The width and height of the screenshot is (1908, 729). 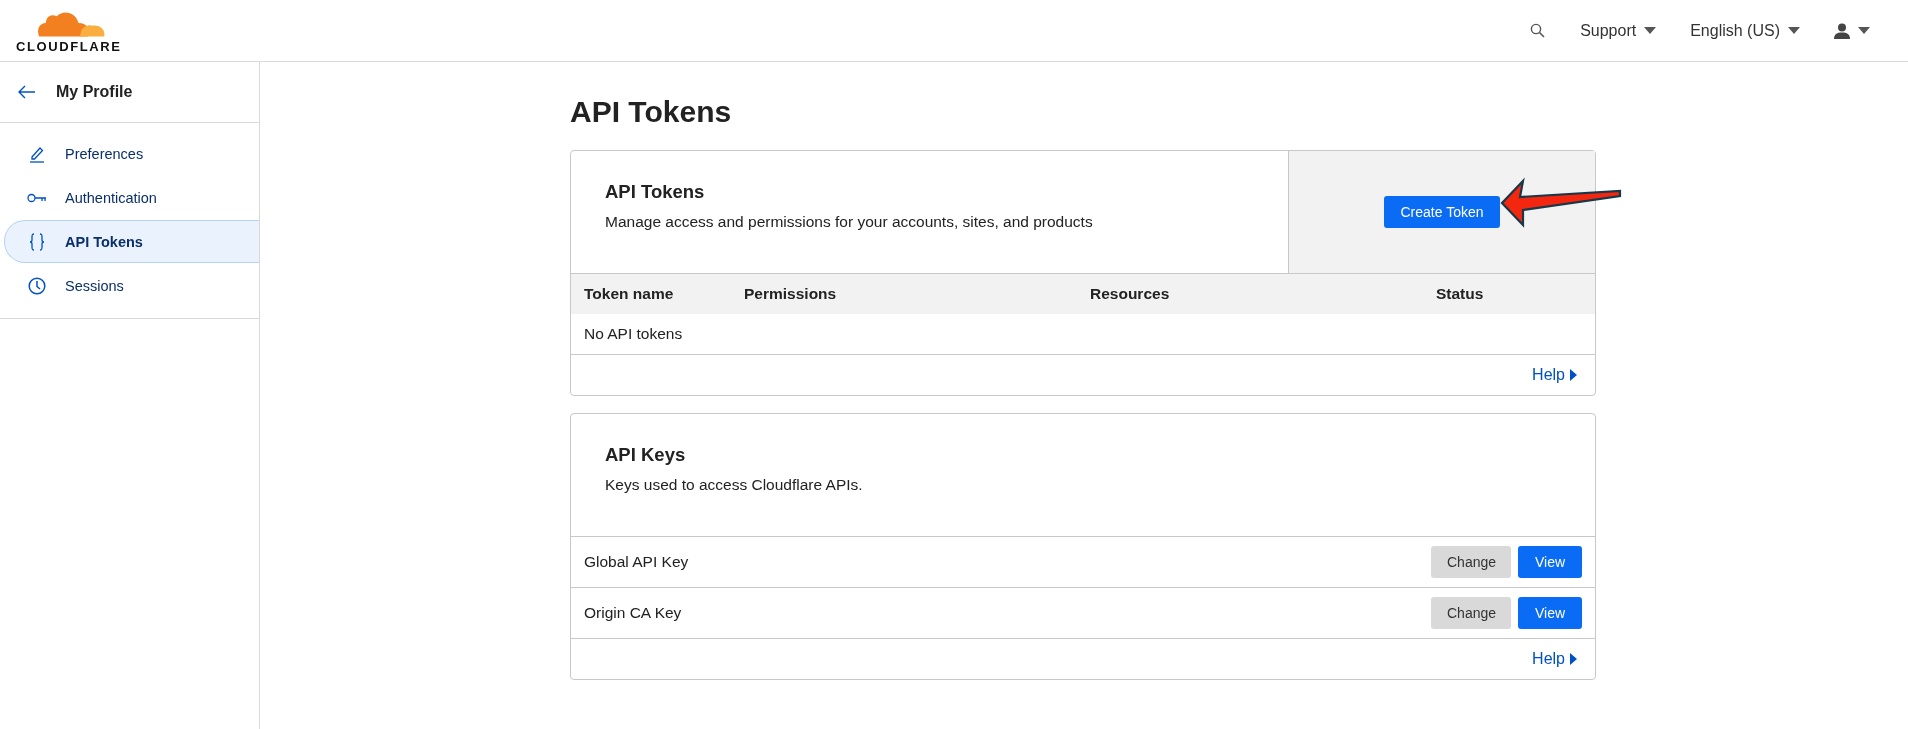 What do you see at coordinates (69, 46) in the screenshot?
I see `logo-text: CLOUDFLARE` at bounding box center [69, 46].